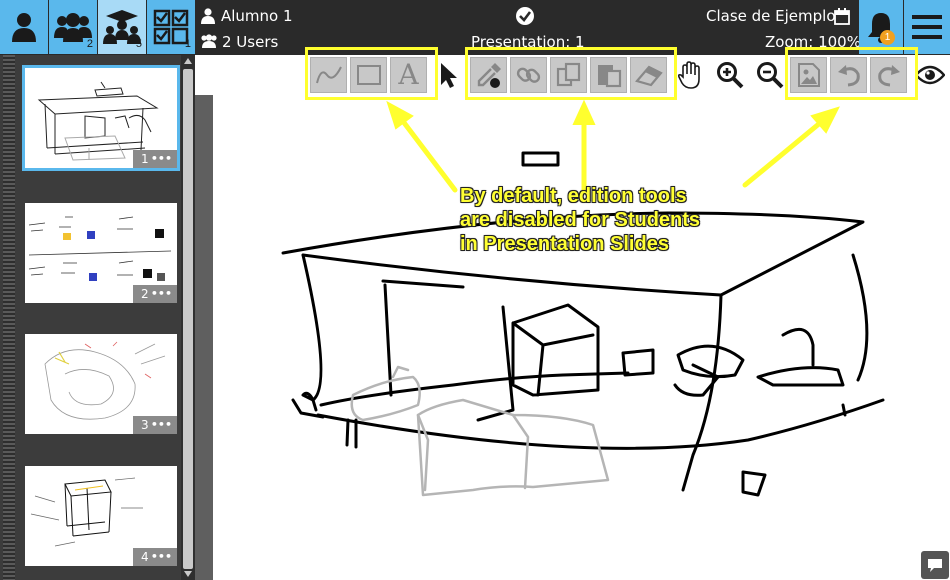  Describe the element at coordinates (571, 73) in the screenshot. I see `highlight-box-edit-tools` at that location.